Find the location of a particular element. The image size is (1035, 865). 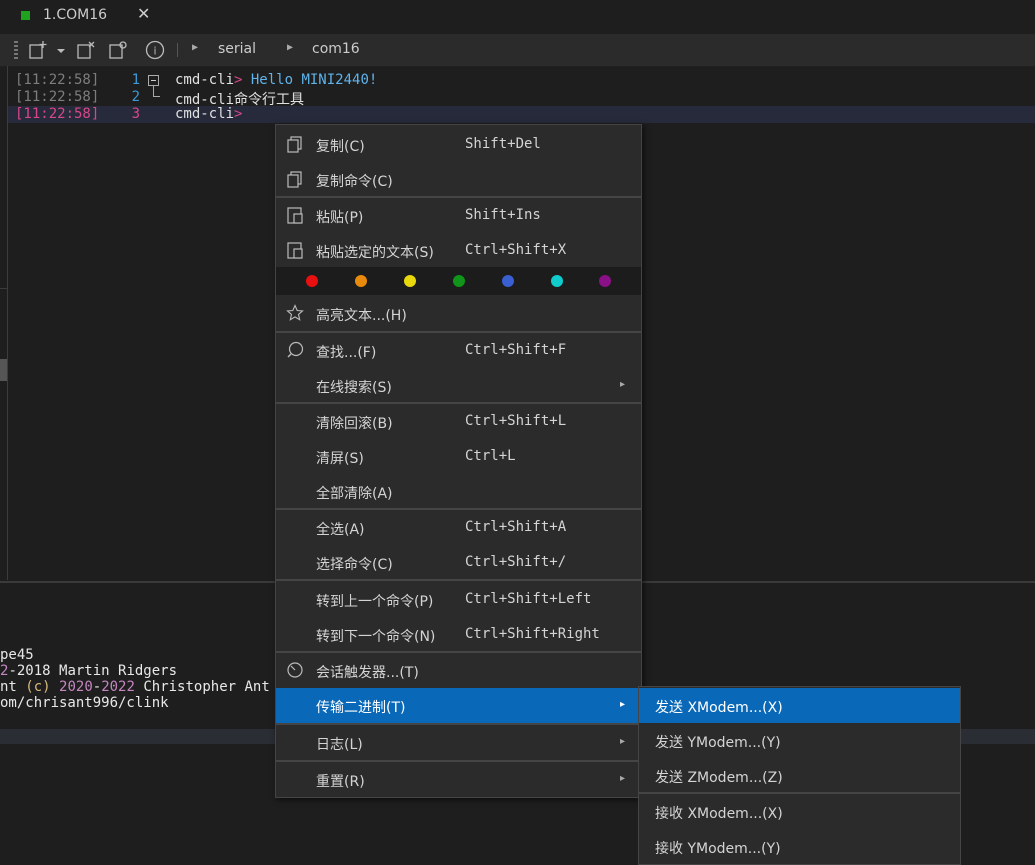

submenu-send-ymodem: 发送 YModem...(Y) is located at coordinates (799, 740).